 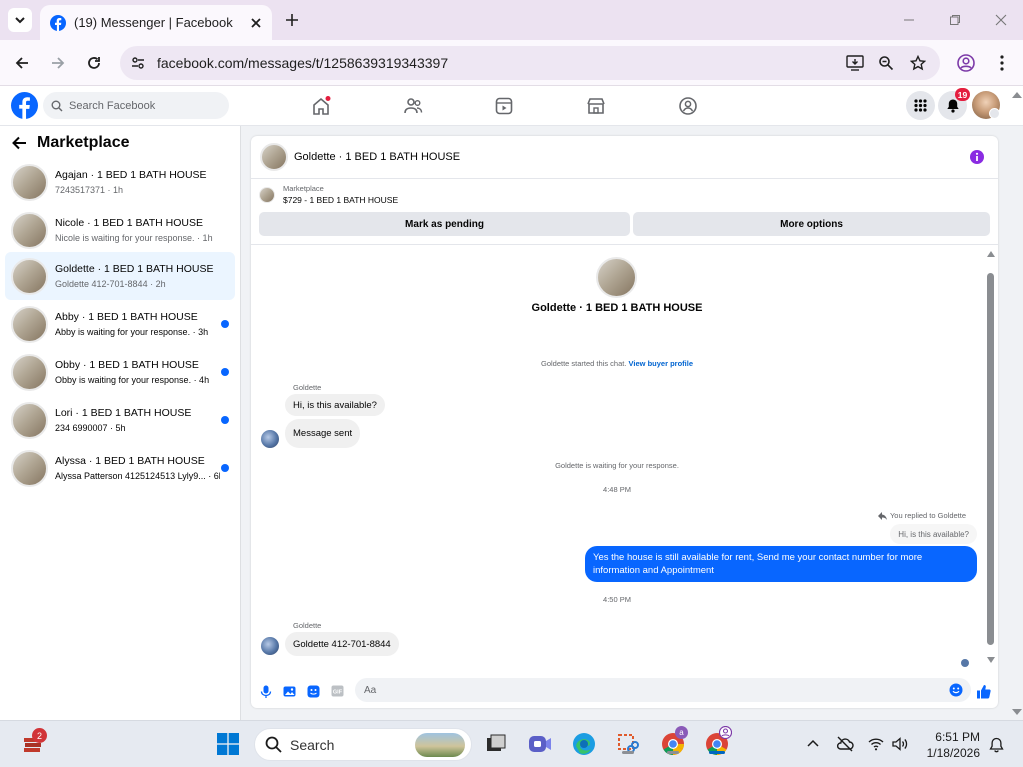 I want to click on close-window-button, so click(x=1001, y=20).